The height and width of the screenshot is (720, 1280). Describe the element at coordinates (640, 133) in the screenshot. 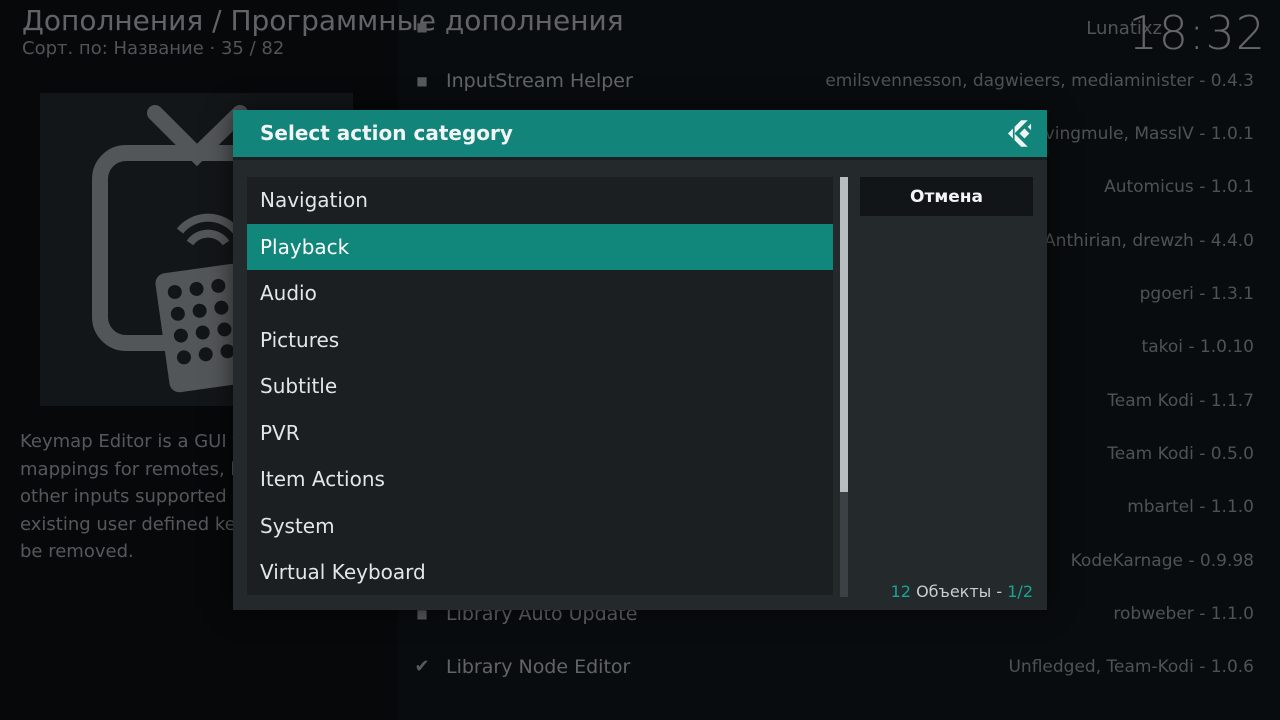

I see `dialog-header: Select action category` at that location.